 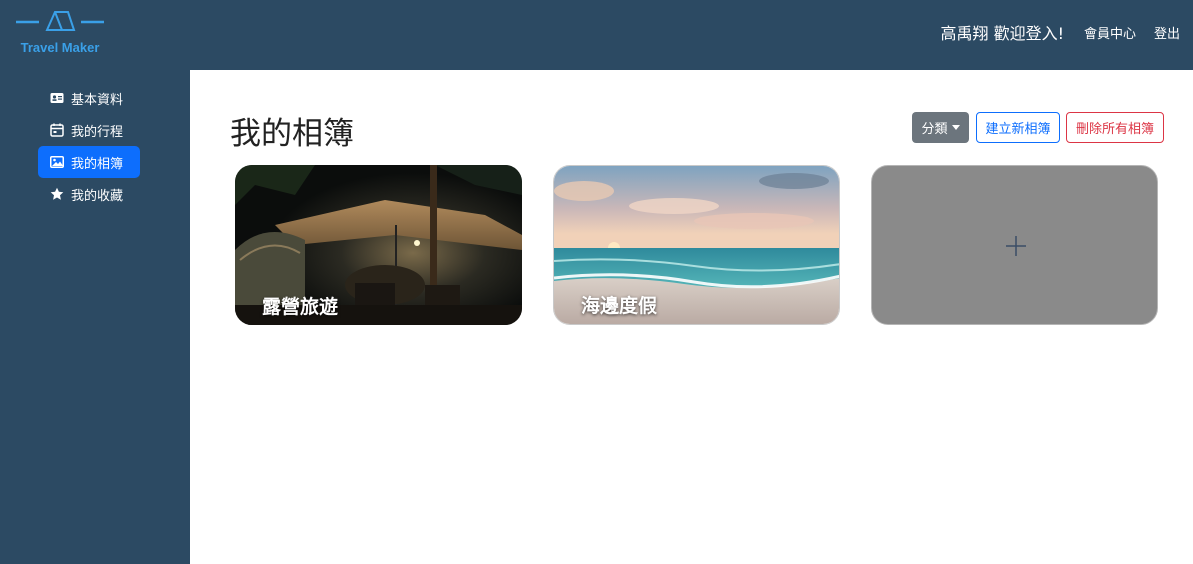 I want to click on calendar-icon, so click(x=57, y=130).